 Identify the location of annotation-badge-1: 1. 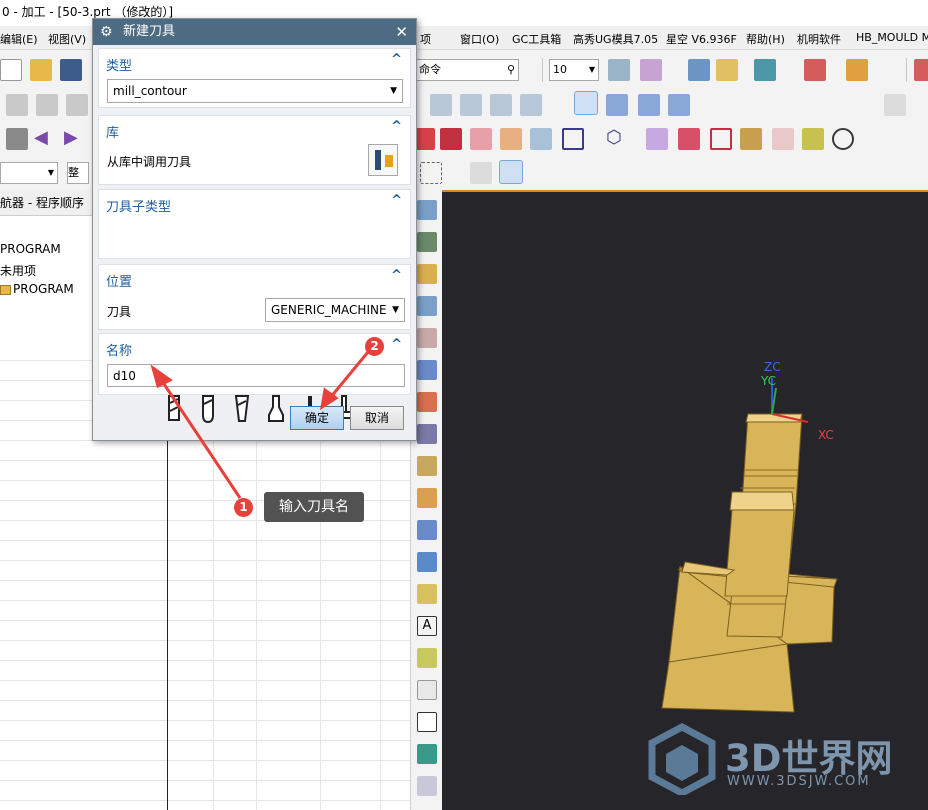
(243, 507).